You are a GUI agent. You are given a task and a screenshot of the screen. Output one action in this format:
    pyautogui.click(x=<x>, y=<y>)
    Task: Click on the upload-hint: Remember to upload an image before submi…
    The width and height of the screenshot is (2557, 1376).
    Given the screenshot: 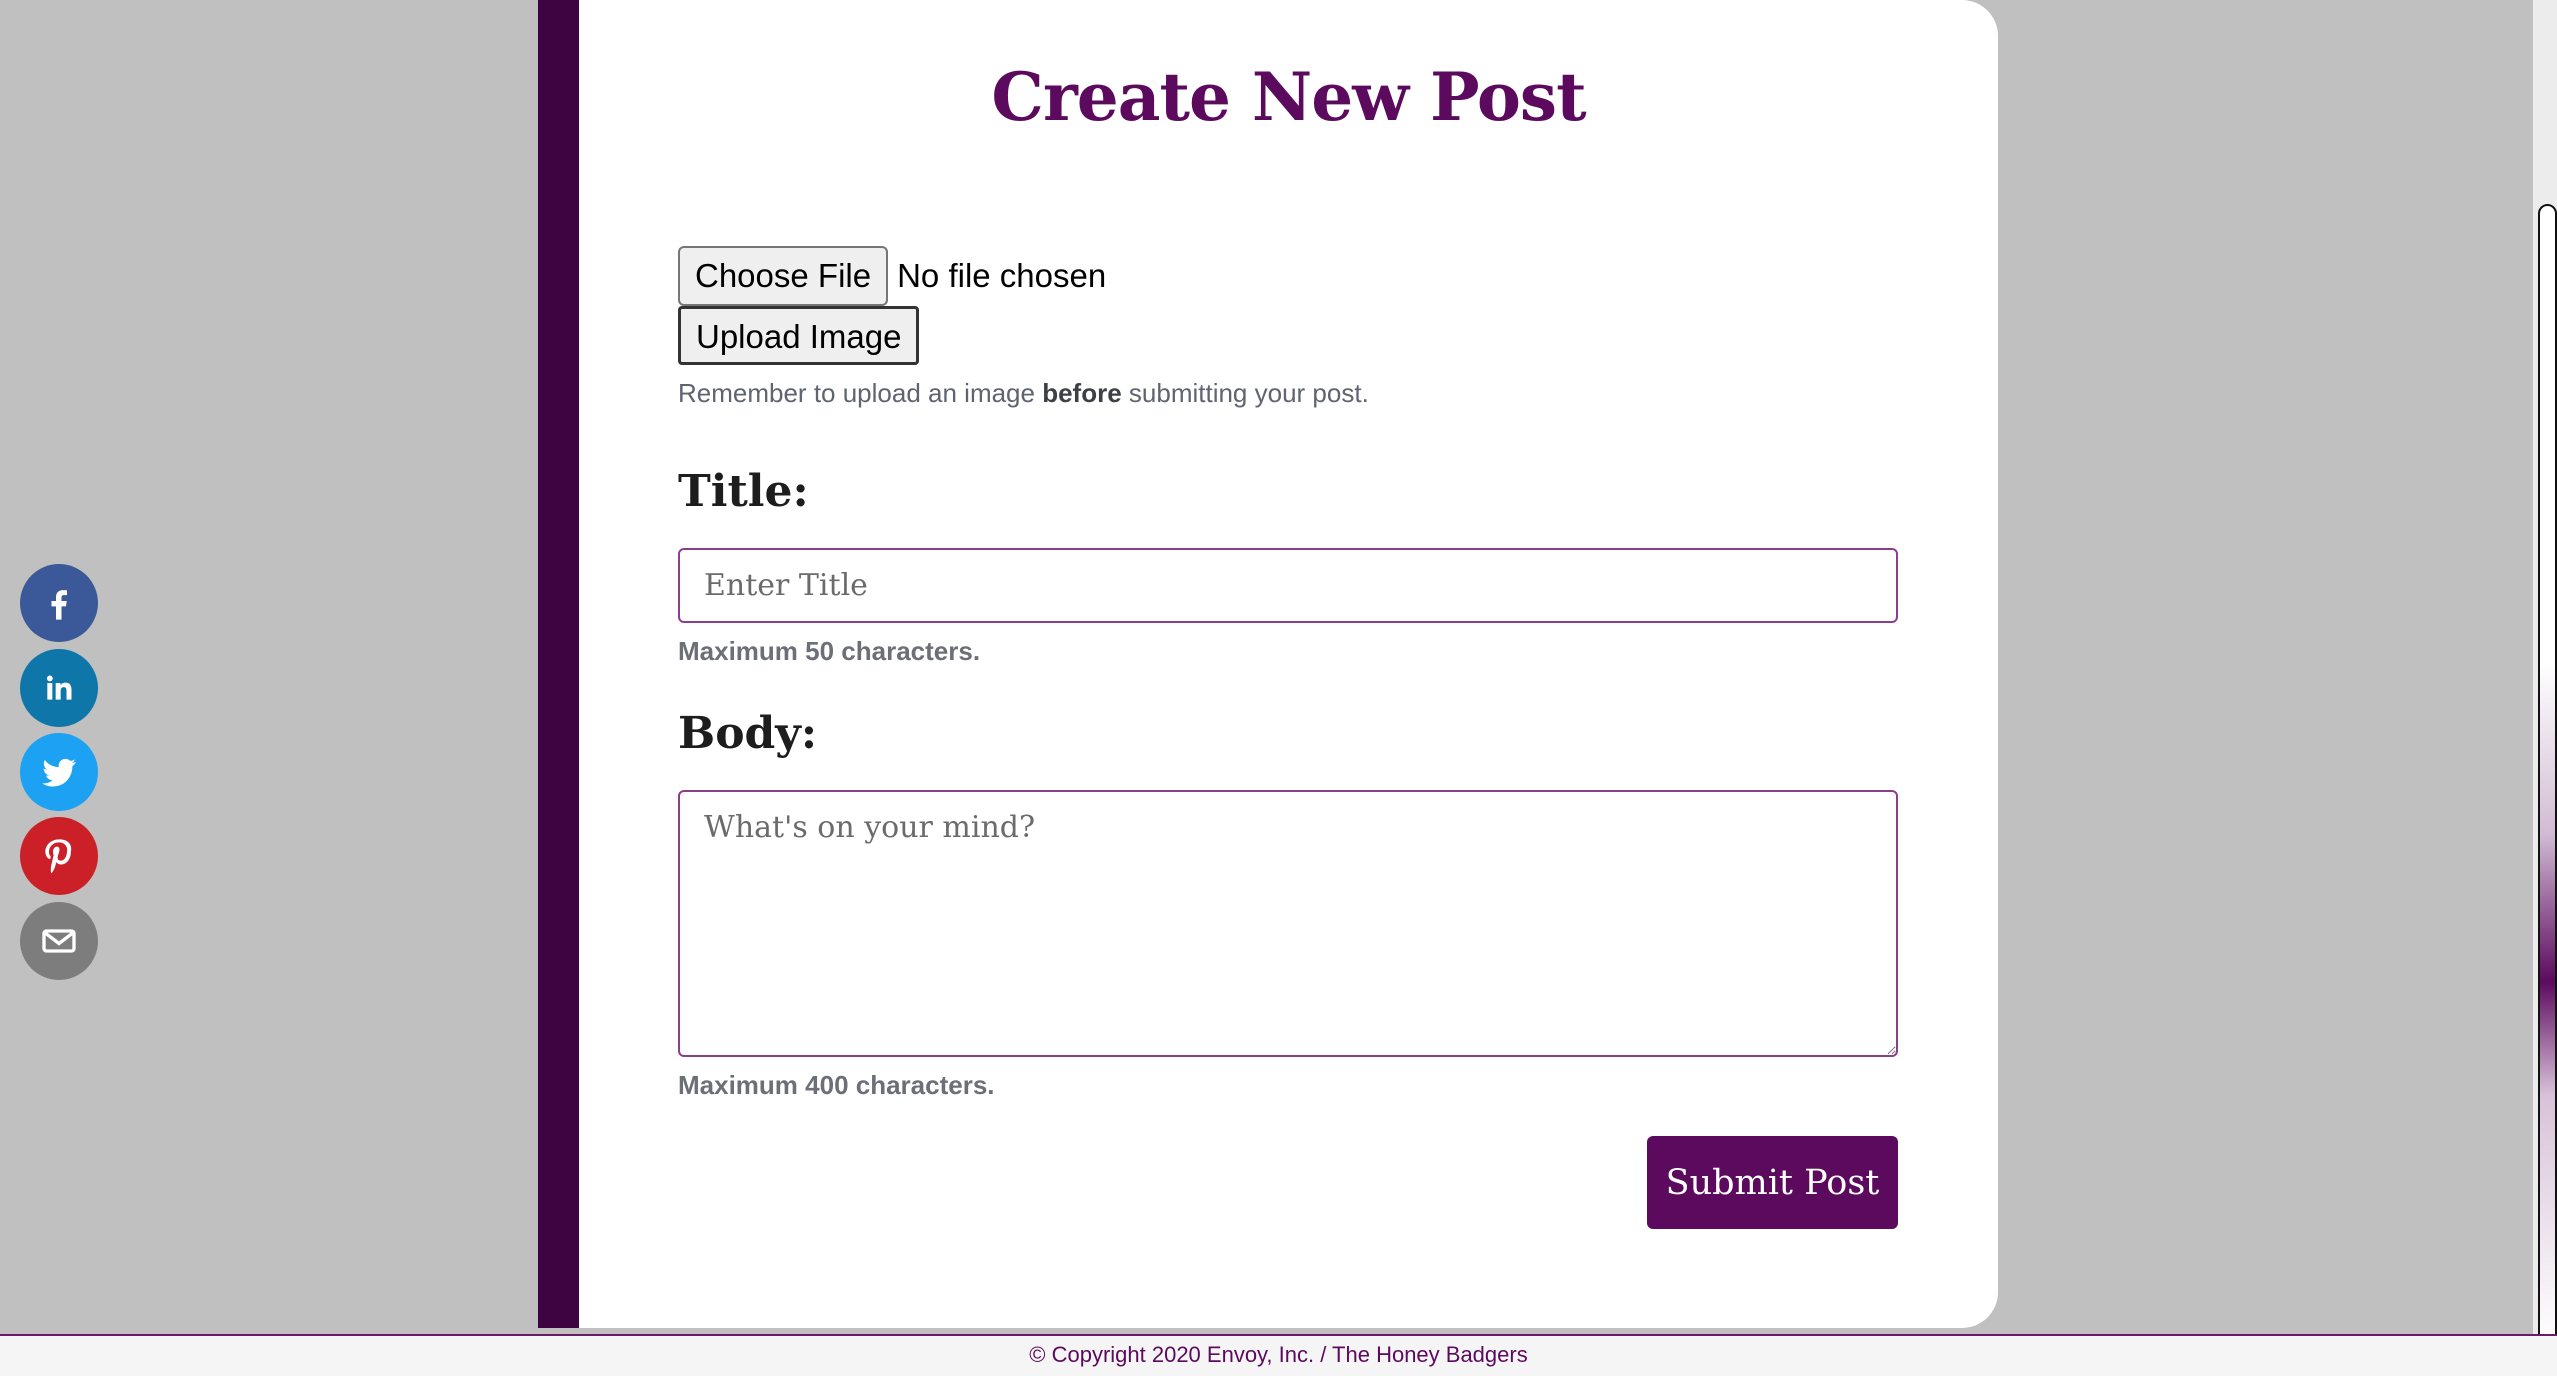 What is the action you would take?
    pyautogui.click(x=1023, y=393)
    